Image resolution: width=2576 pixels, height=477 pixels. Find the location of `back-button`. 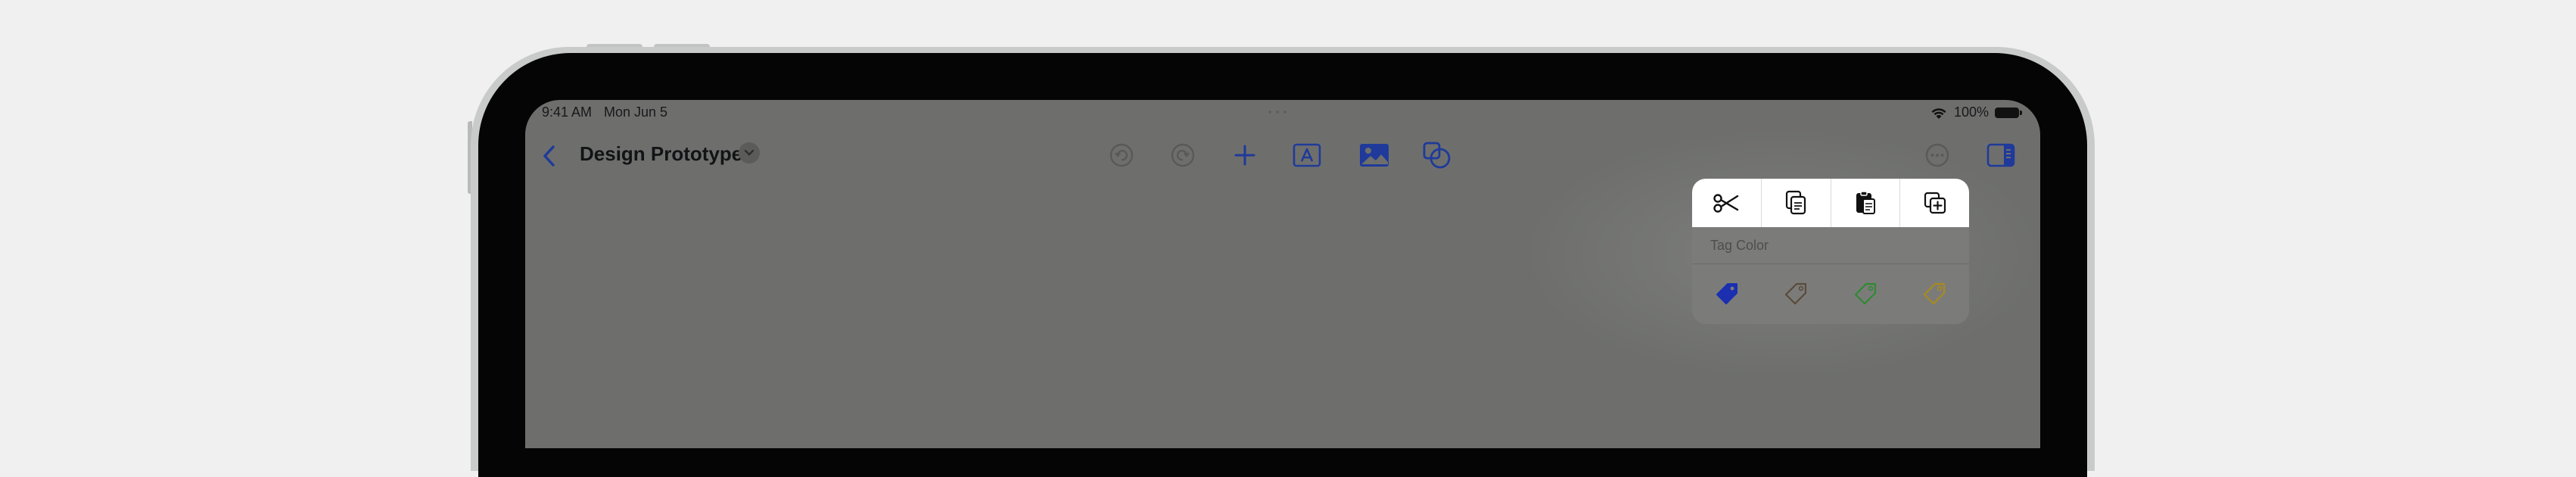

back-button is located at coordinates (549, 156).